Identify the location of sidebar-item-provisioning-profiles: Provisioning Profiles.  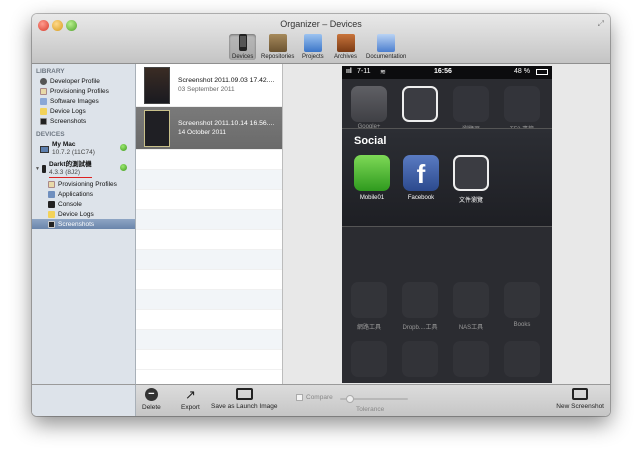
(83, 91).